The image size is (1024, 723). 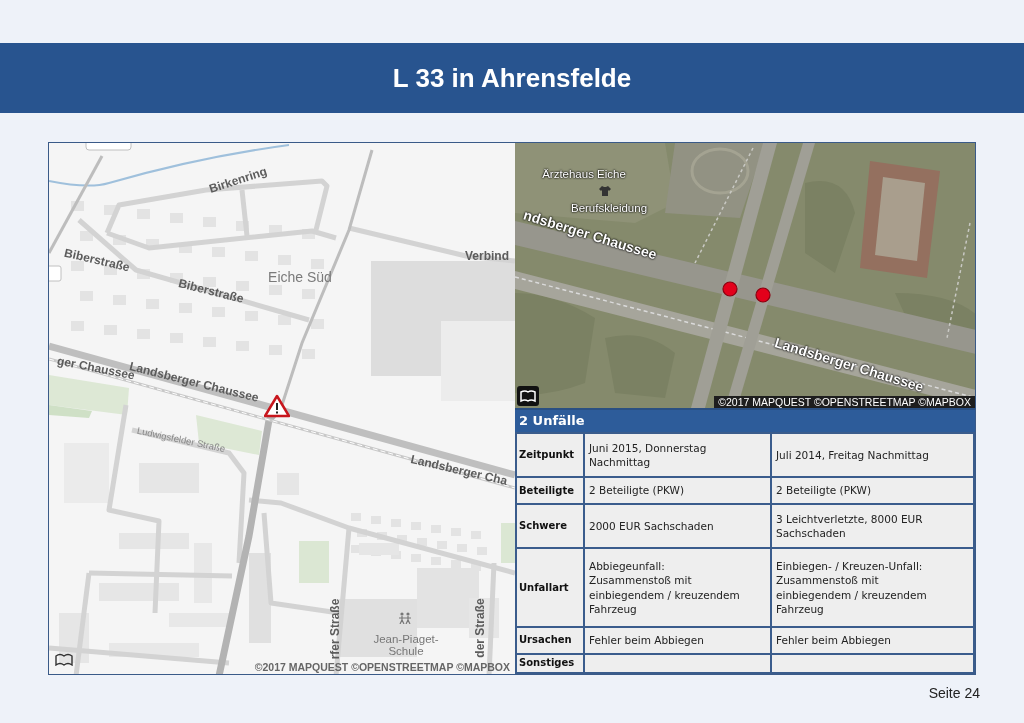 I want to click on street-label: rfer Straße, so click(x=335, y=629).